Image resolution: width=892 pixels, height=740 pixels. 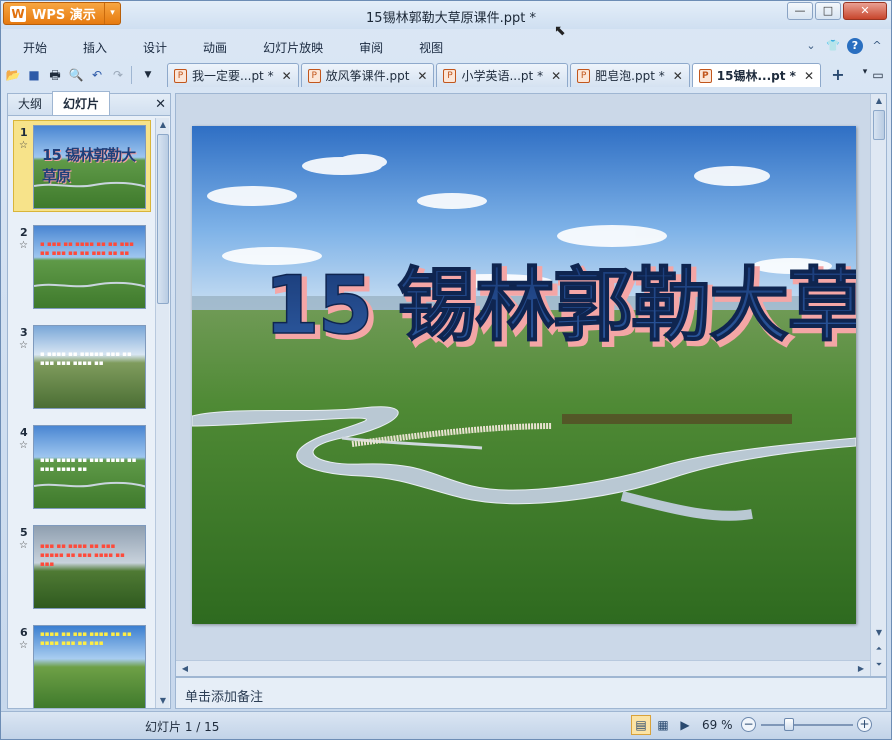 I want to click on thumbnail-slide-1: 1 ☆ 15 锡林郭勒大草原, so click(x=82, y=168).